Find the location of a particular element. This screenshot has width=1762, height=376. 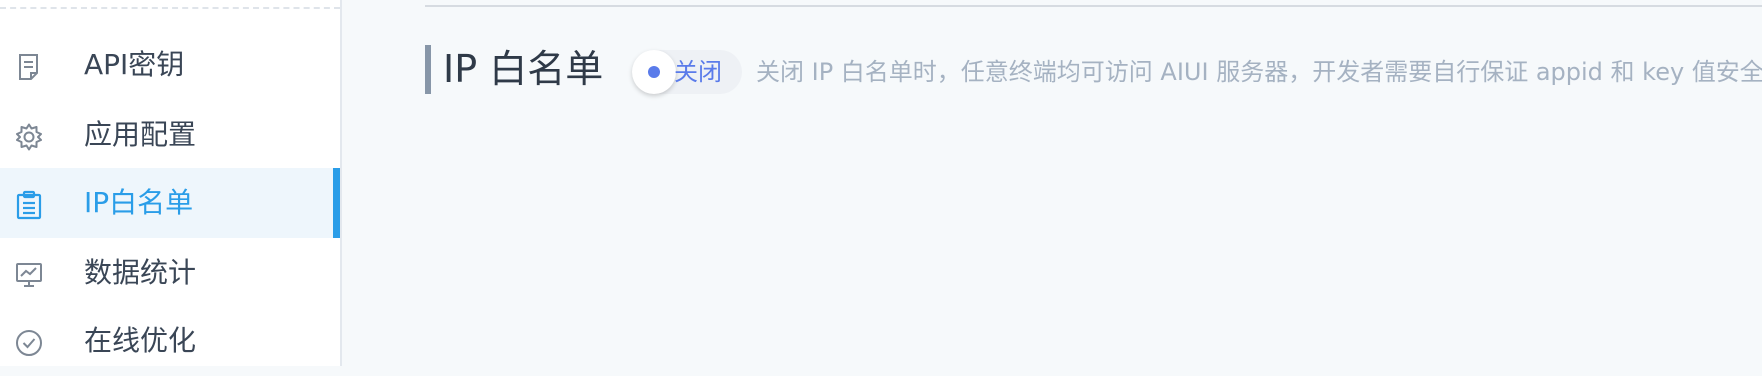

clipboard-icon is located at coordinates (29, 205).